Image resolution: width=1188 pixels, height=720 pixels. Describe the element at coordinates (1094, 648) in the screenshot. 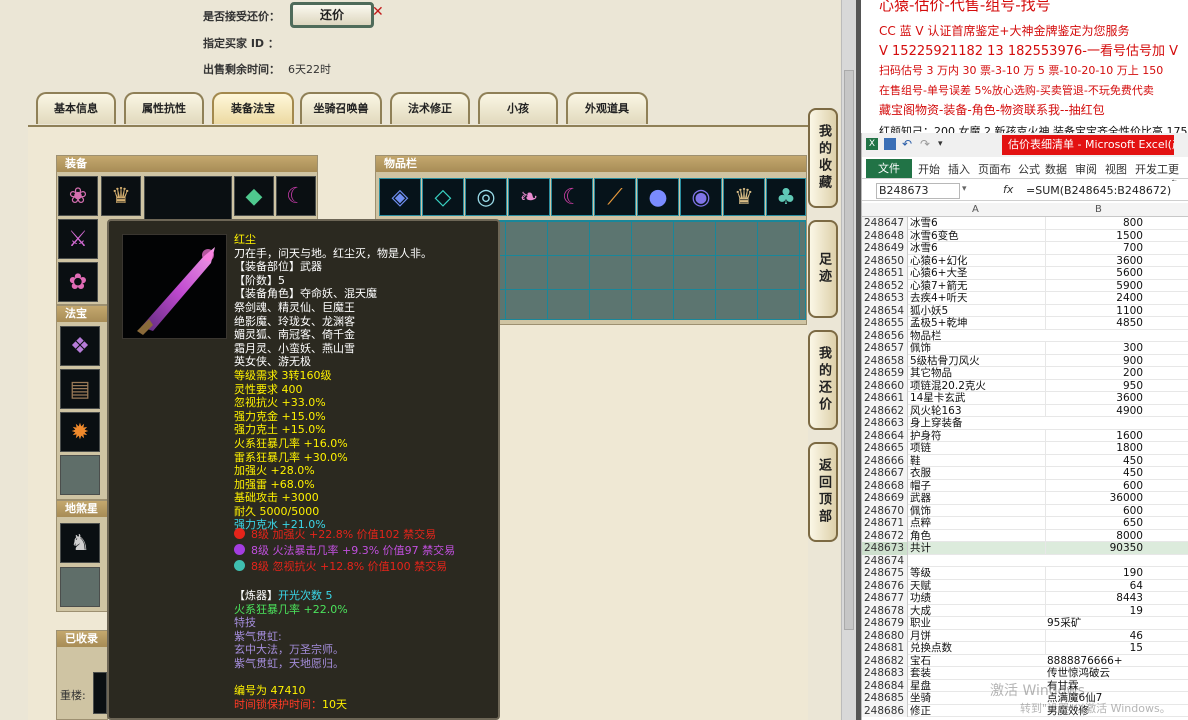

I see `cell-b: 15` at that location.